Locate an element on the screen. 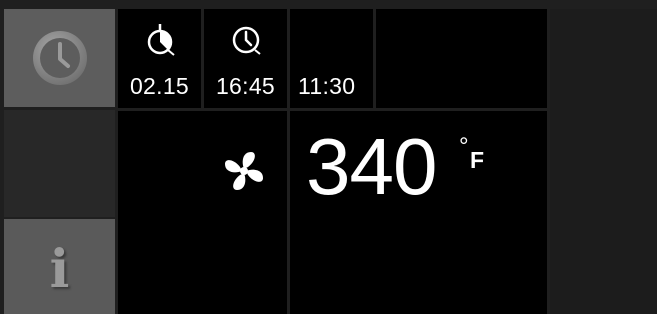 The width and height of the screenshot is (657, 314). end-time-value: 16:45 is located at coordinates (245, 86).